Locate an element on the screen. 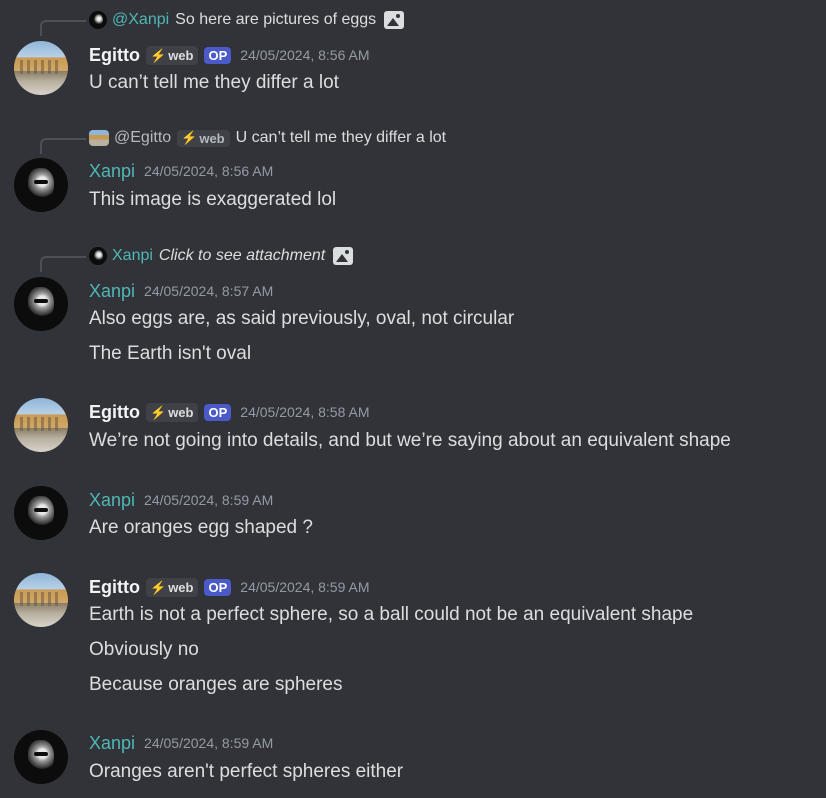  message-header: Egitto ⚡ web OP 24/05/2024, 8:58 AM is located at coordinates (229, 412).